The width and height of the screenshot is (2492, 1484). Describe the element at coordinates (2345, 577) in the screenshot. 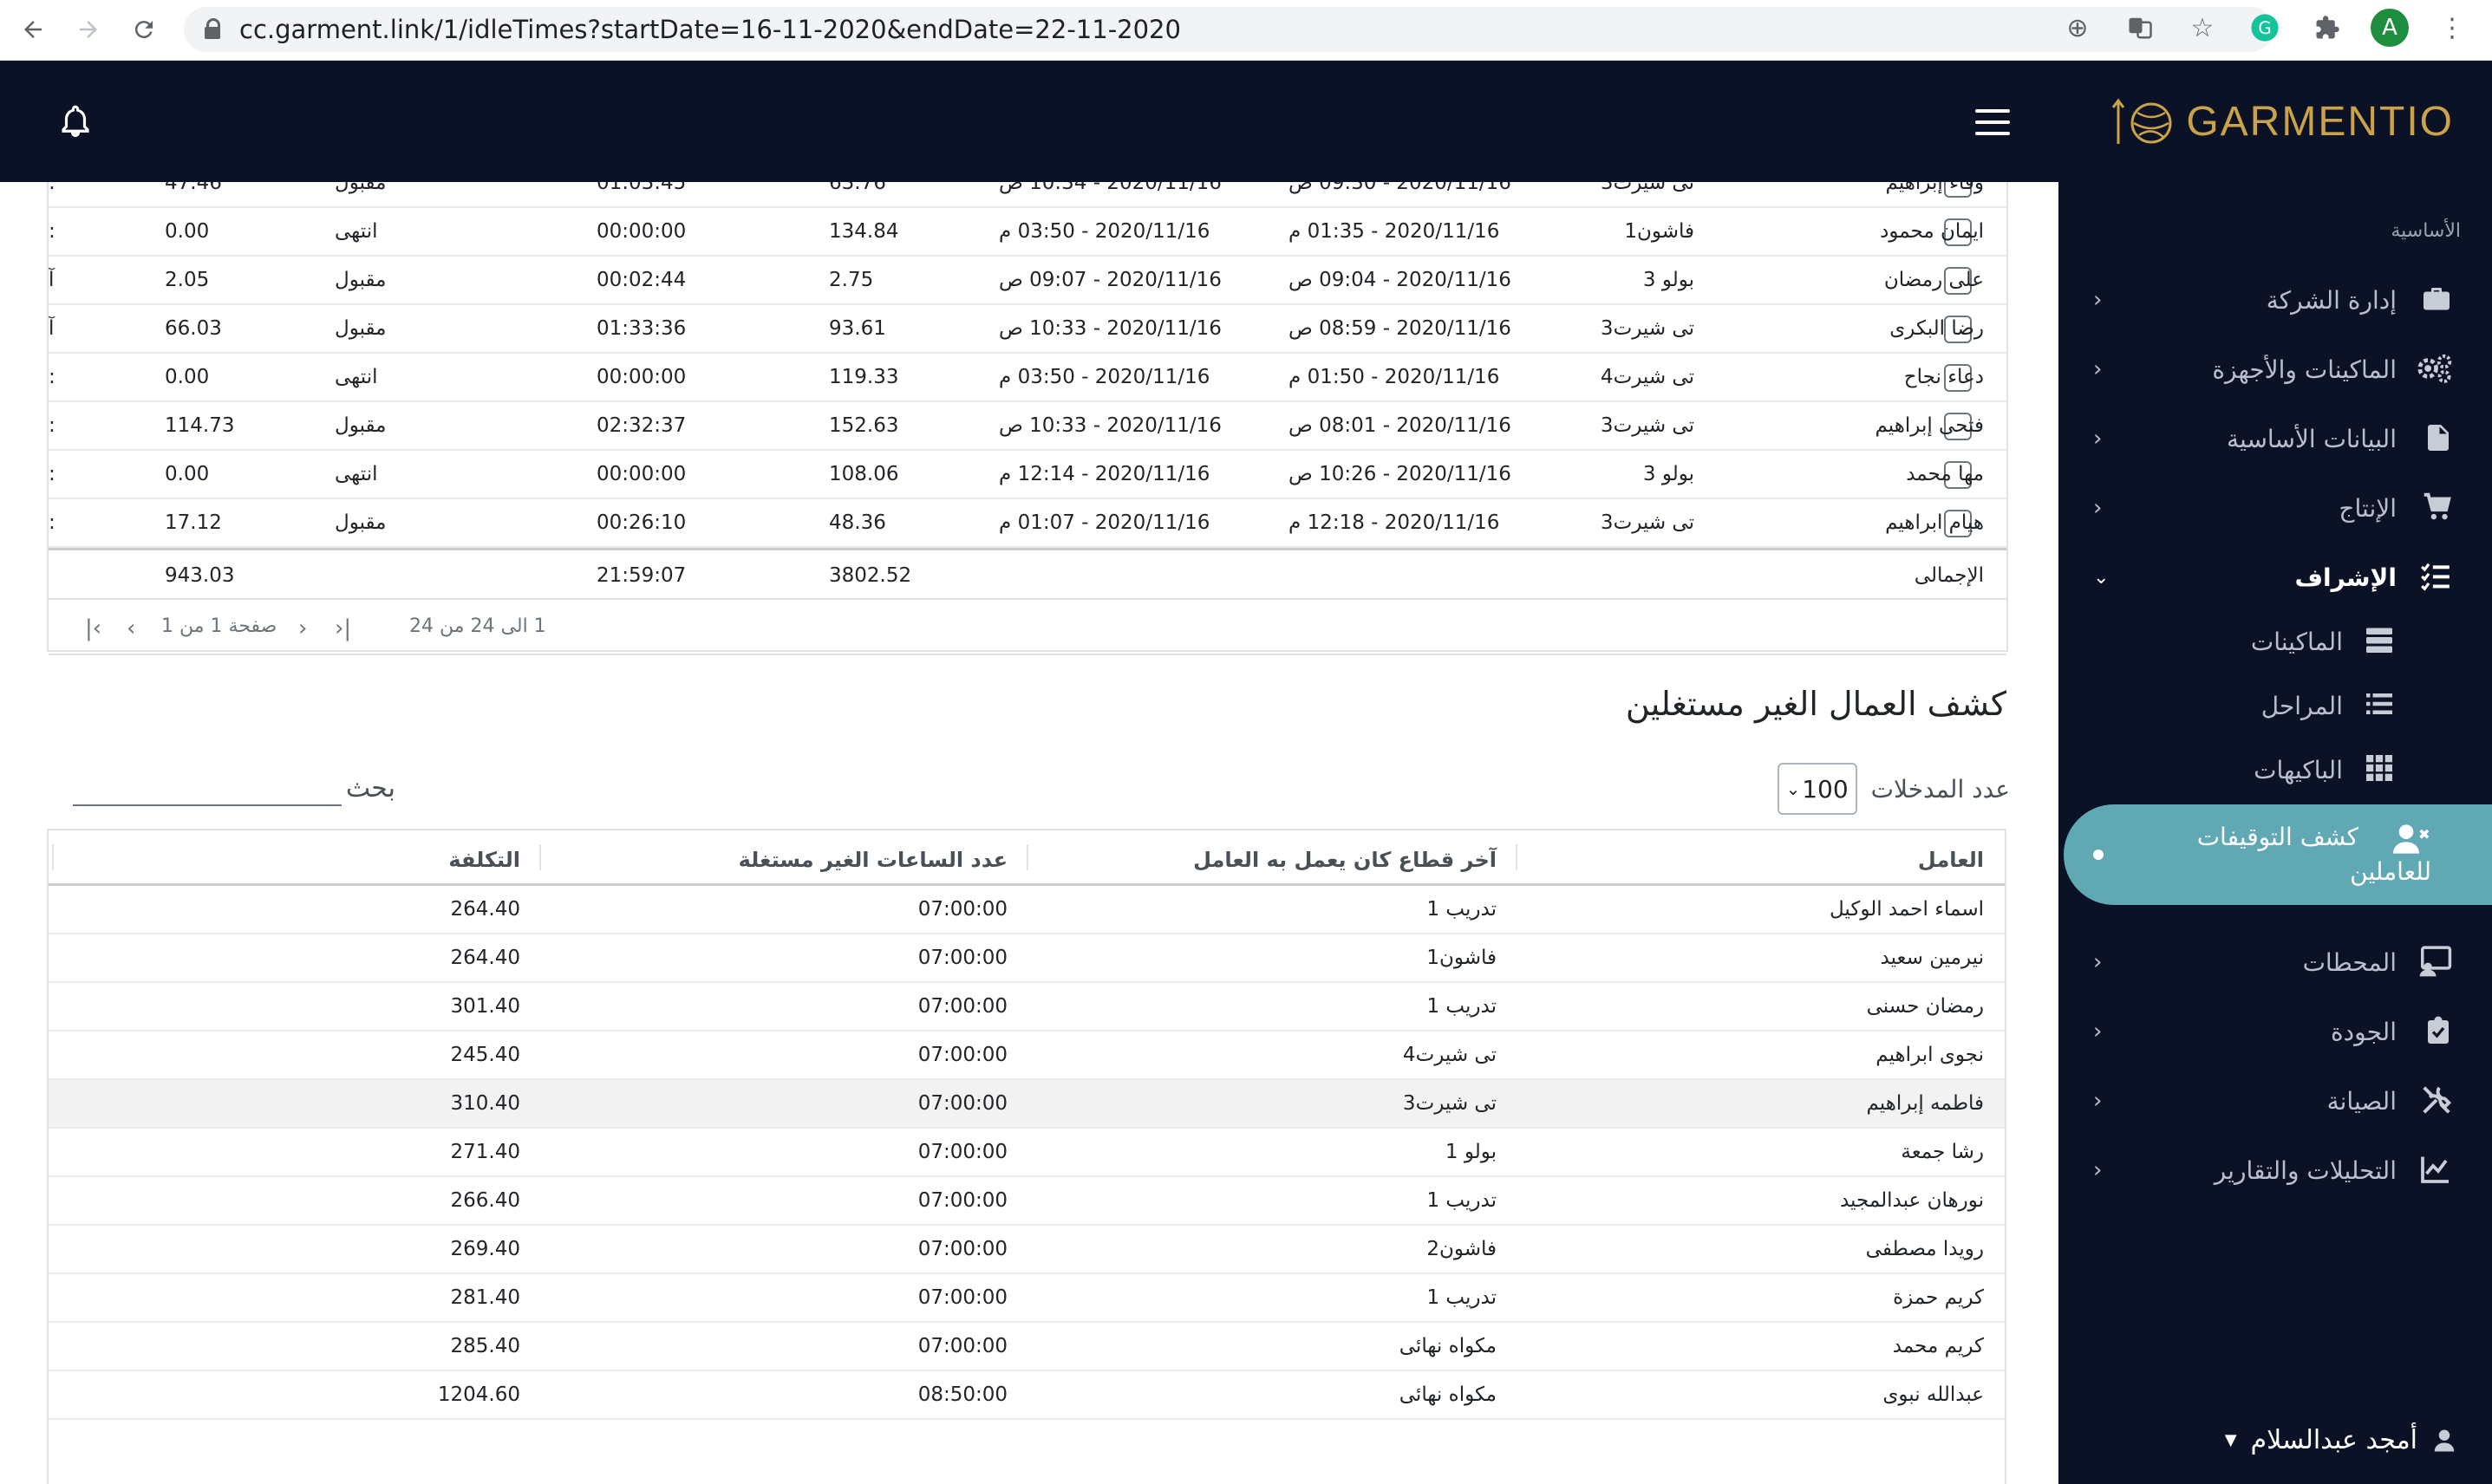

I see `sidebar-item-label: الإشراف` at that location.